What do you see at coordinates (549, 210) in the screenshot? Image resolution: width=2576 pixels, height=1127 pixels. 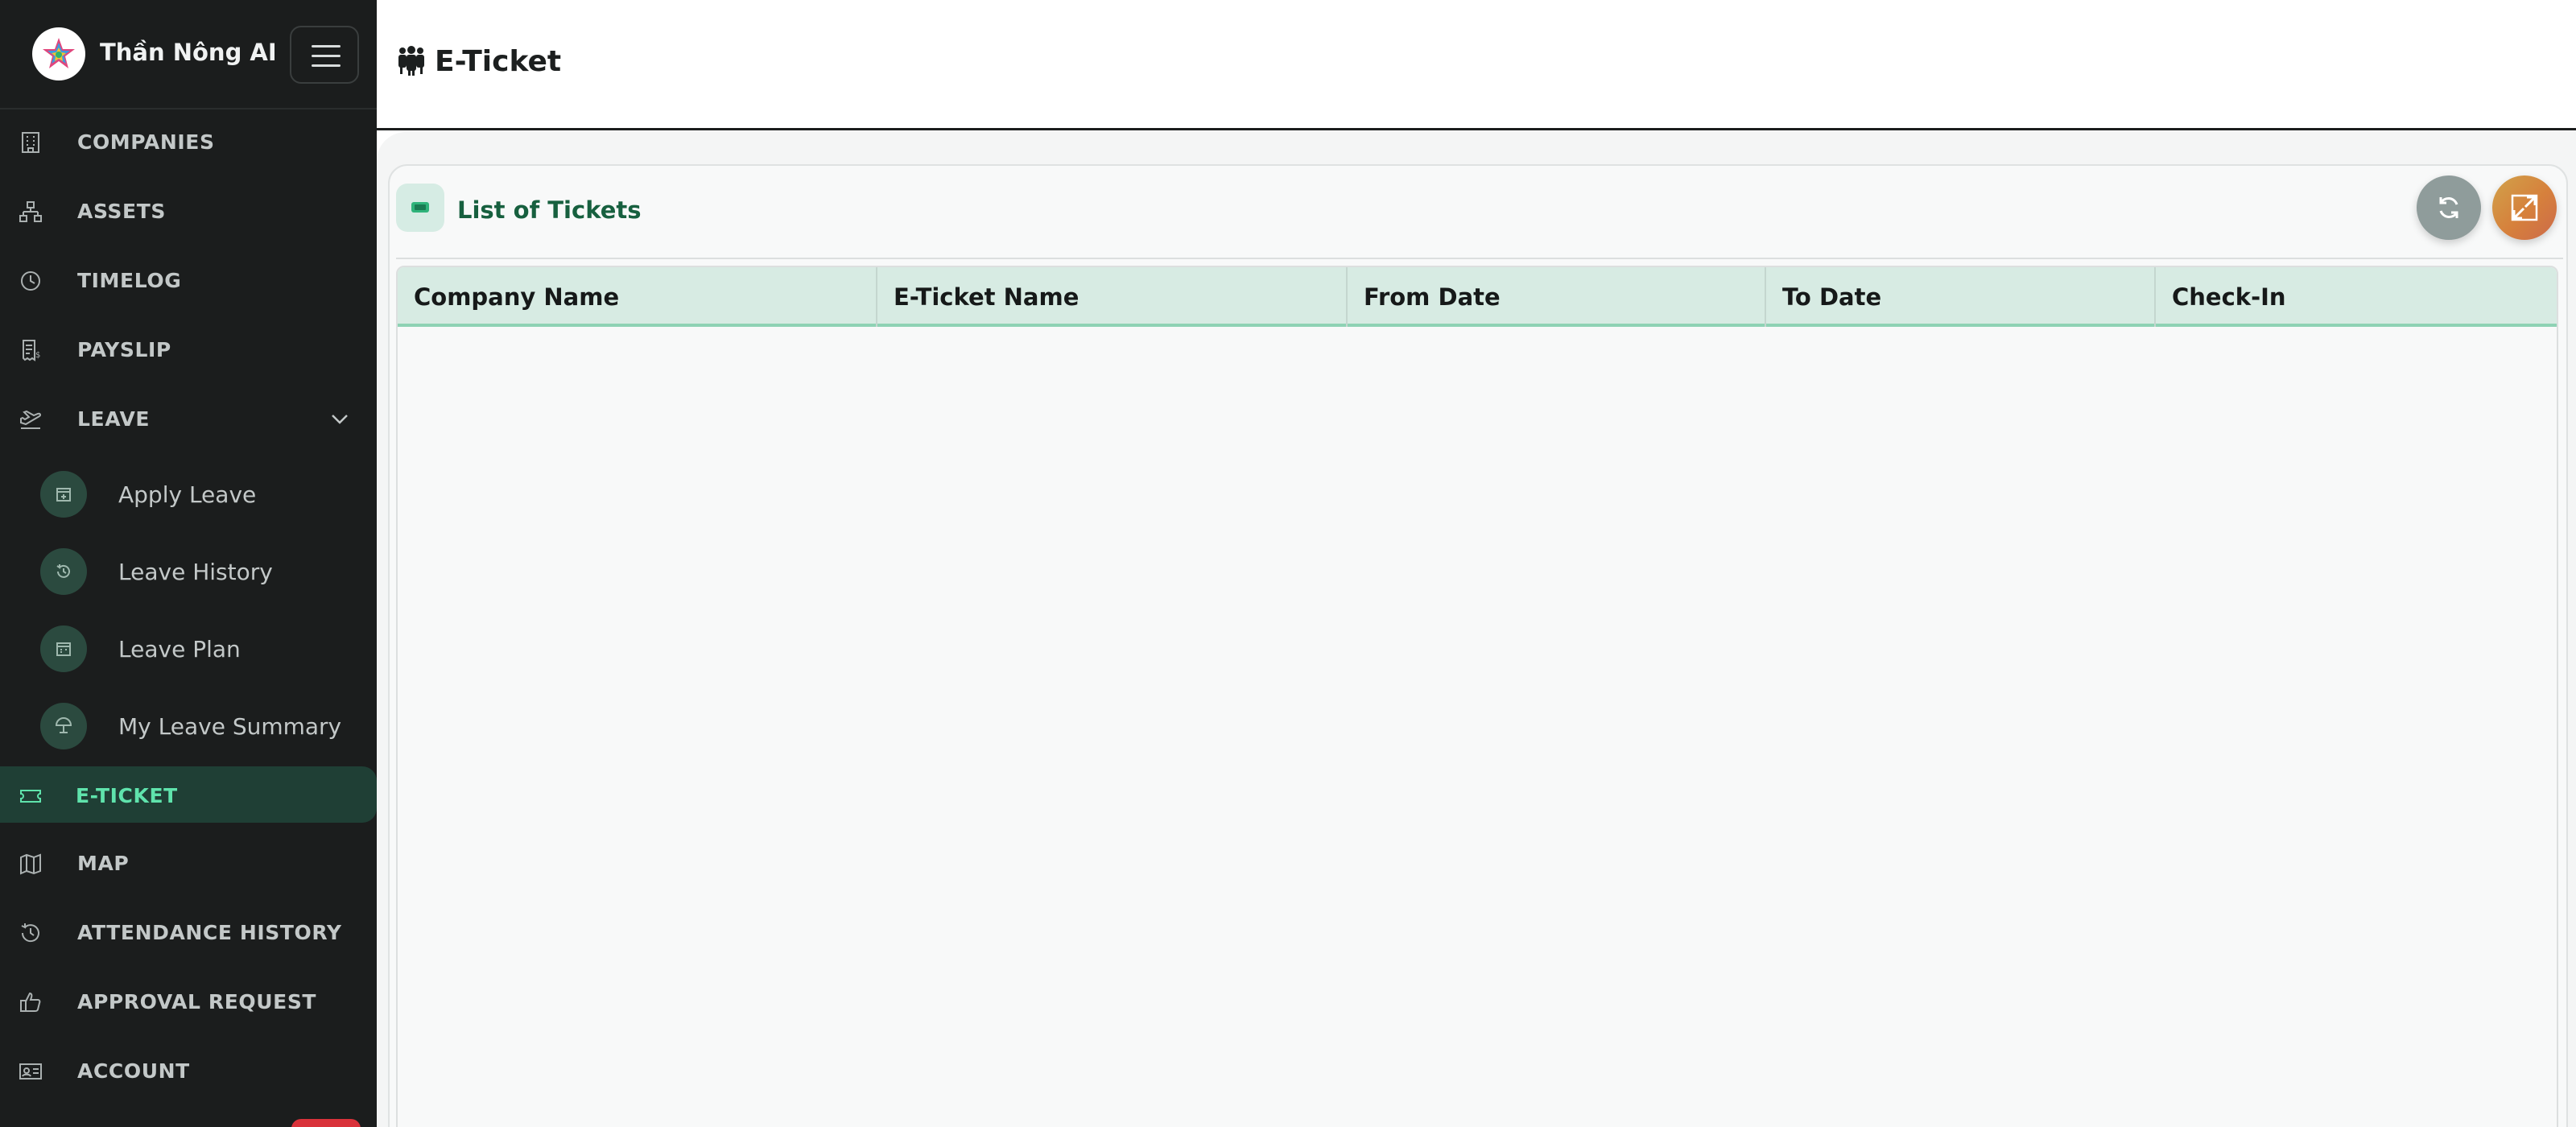 I see `card-title: List of Tickets` at bounding box center [549, 210].